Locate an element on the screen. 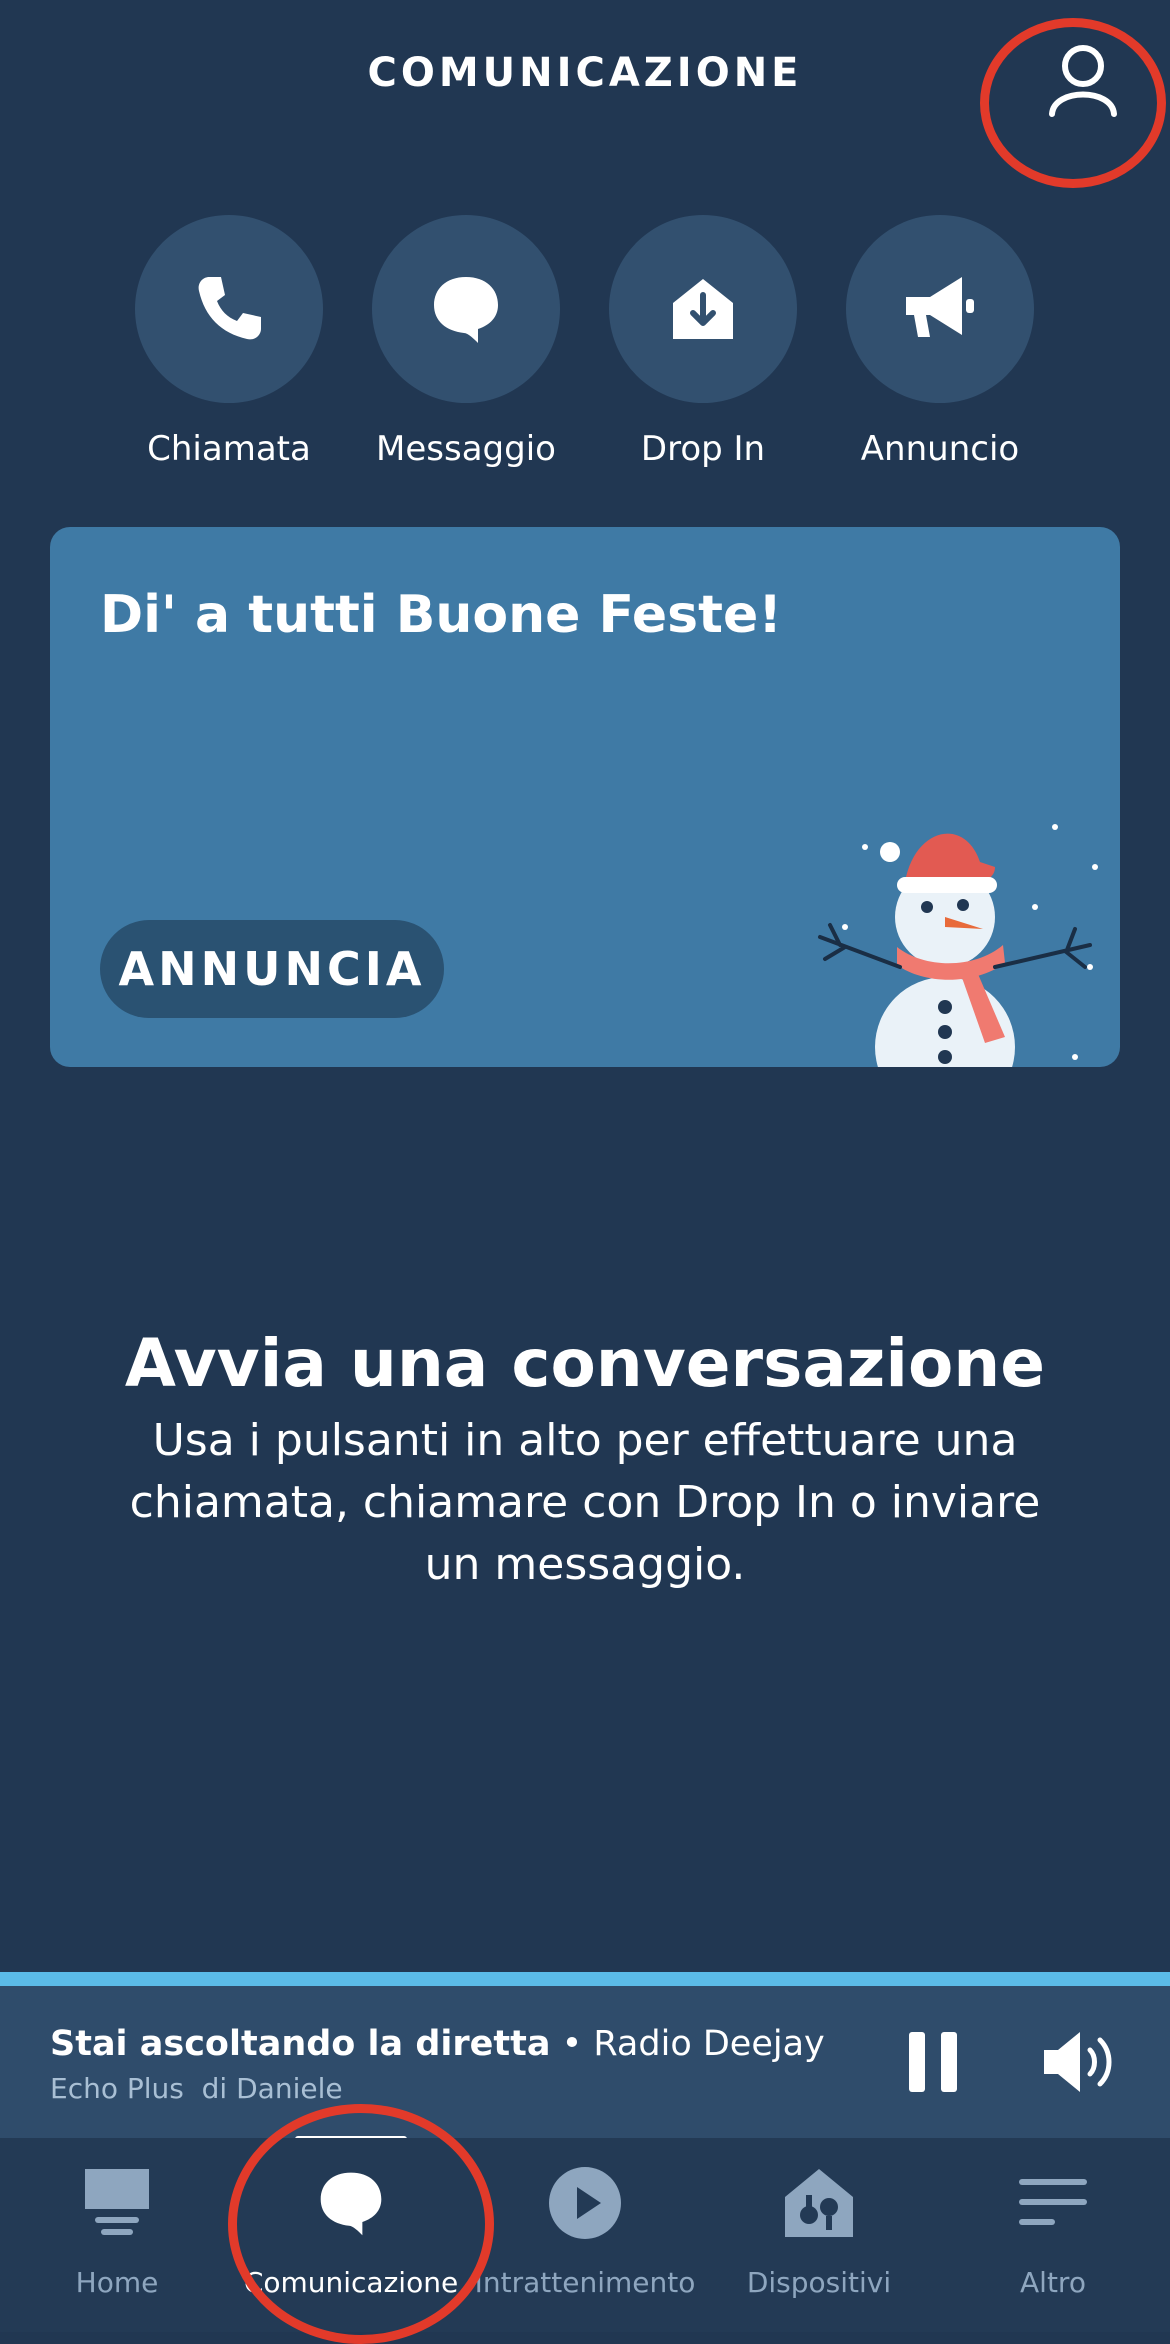 The width and height of the screenshot is (1170, 2344). page-title: COMUNICAZIONE is located at coordinates (585, 73).